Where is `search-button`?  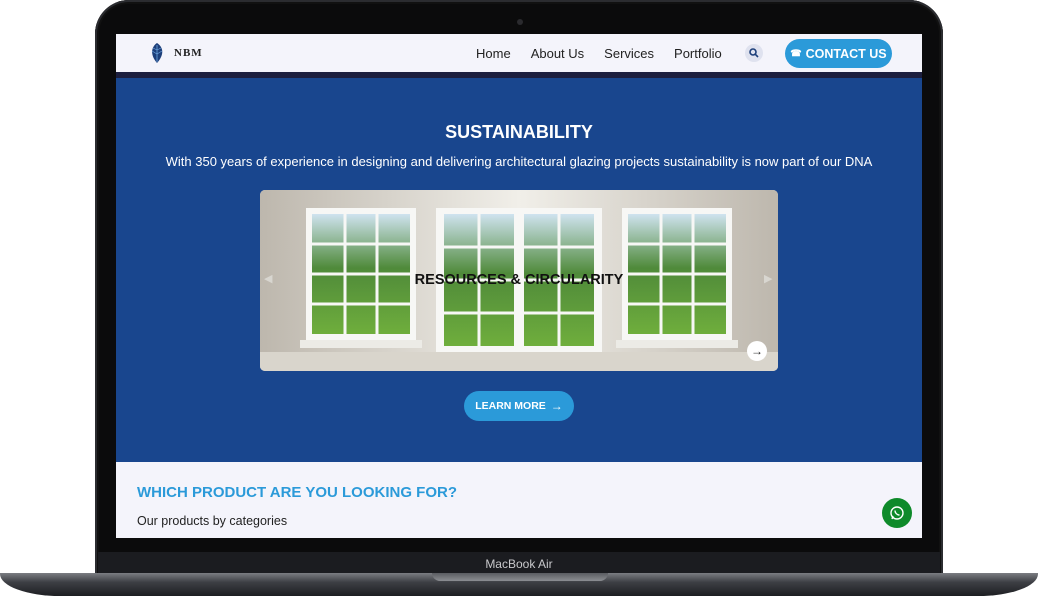
search-button is located at coordinates (754, 53).